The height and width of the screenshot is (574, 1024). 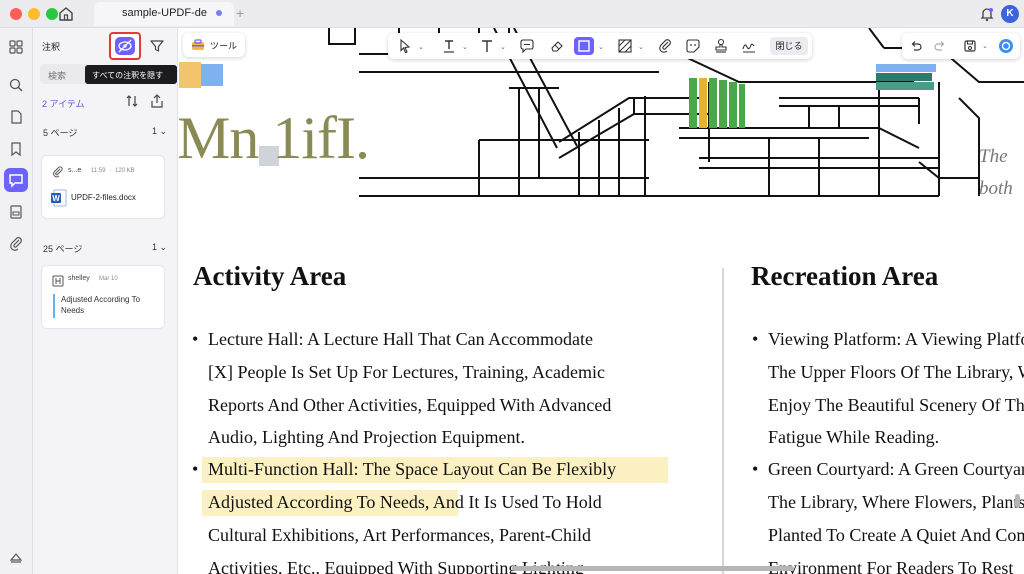 What do you see at coordinates (157, 46) in the screenshot?
I see `filter-icon` at bounding box center [157, 46].